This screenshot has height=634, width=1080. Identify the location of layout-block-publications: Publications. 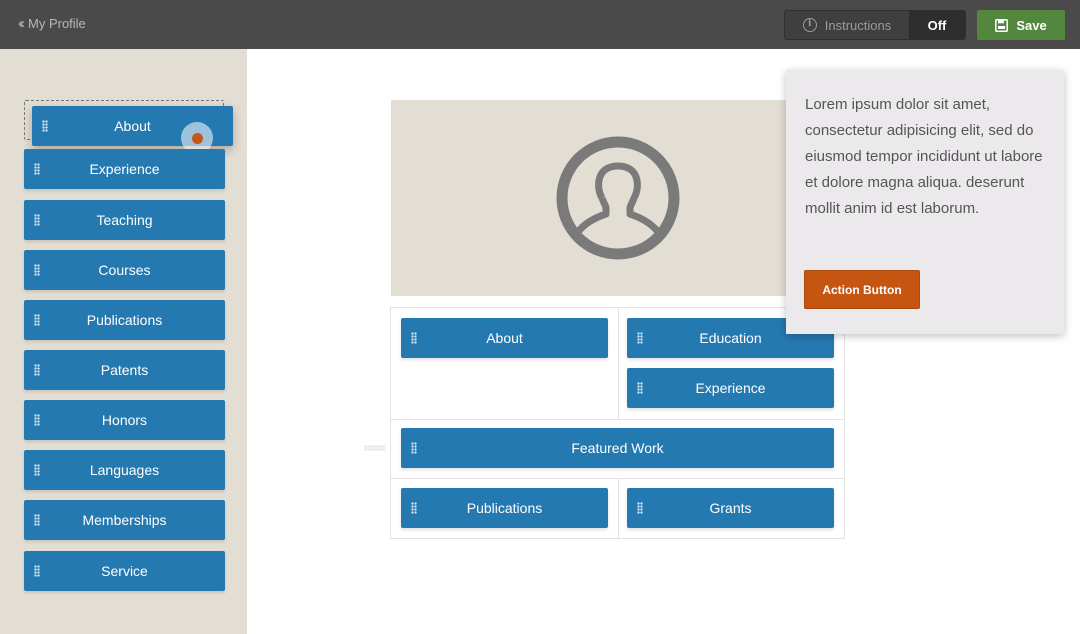
(504, 508).